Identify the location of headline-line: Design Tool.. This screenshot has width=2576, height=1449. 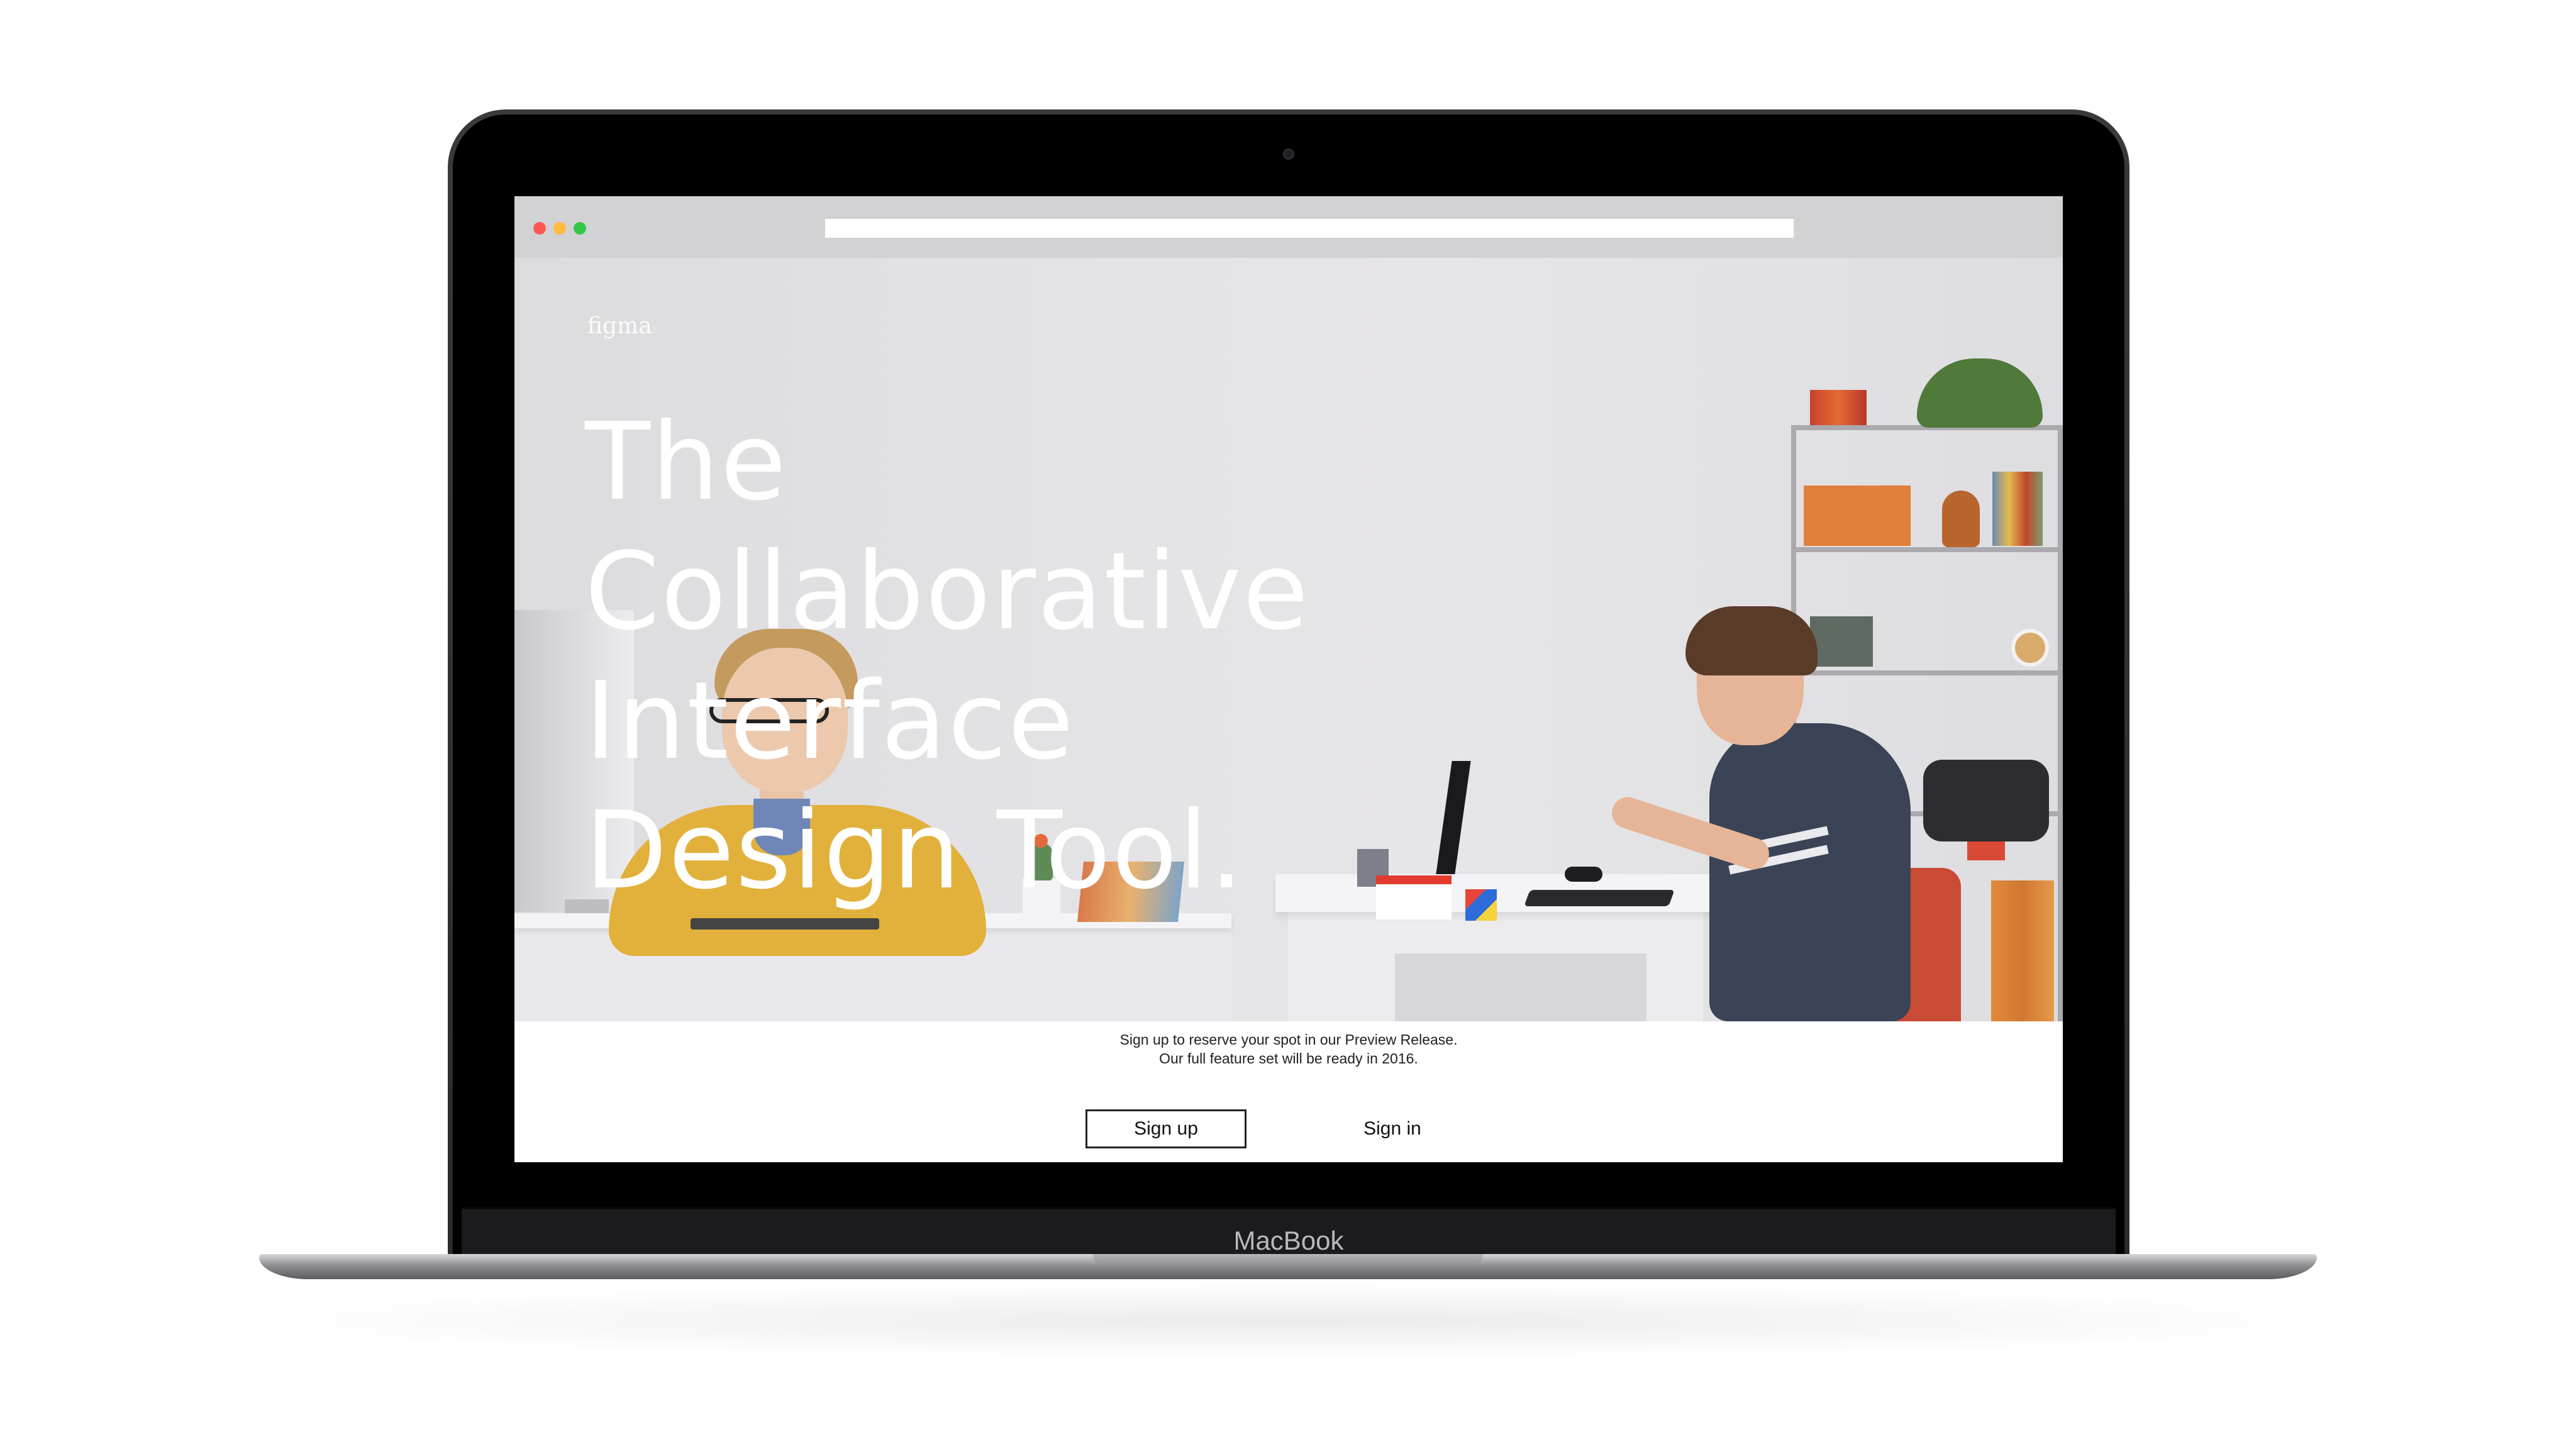
(915, 851).